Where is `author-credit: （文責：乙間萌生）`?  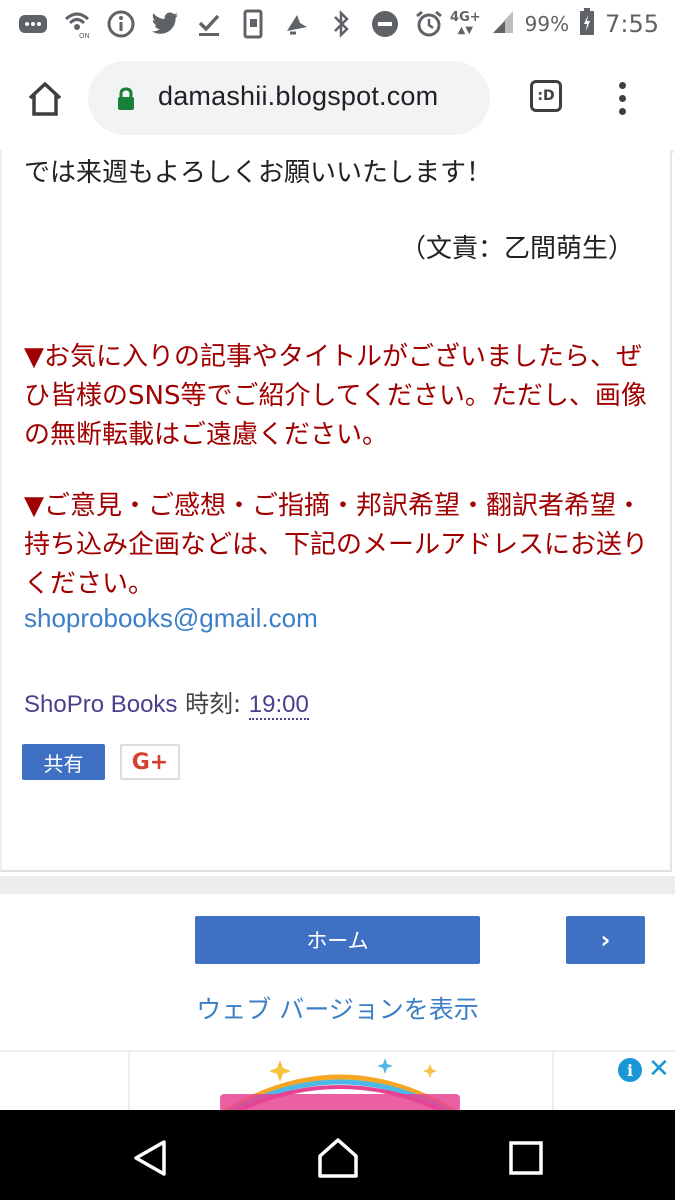 author-credit: （文責：乙間萌生） is located at coordinates (516, 249).